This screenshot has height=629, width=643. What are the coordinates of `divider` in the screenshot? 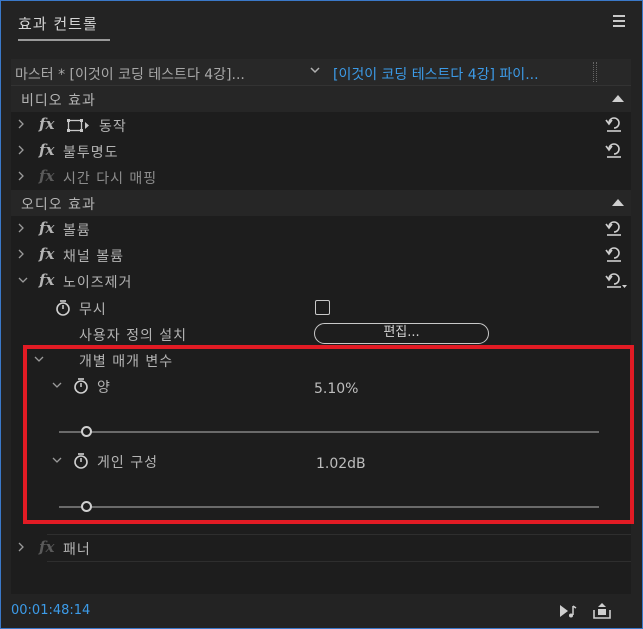 It's located at (339, 561).